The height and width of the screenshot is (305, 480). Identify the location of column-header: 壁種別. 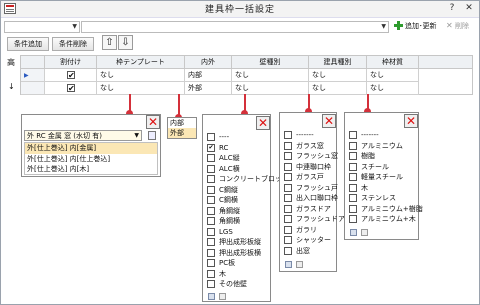
(270, 62).